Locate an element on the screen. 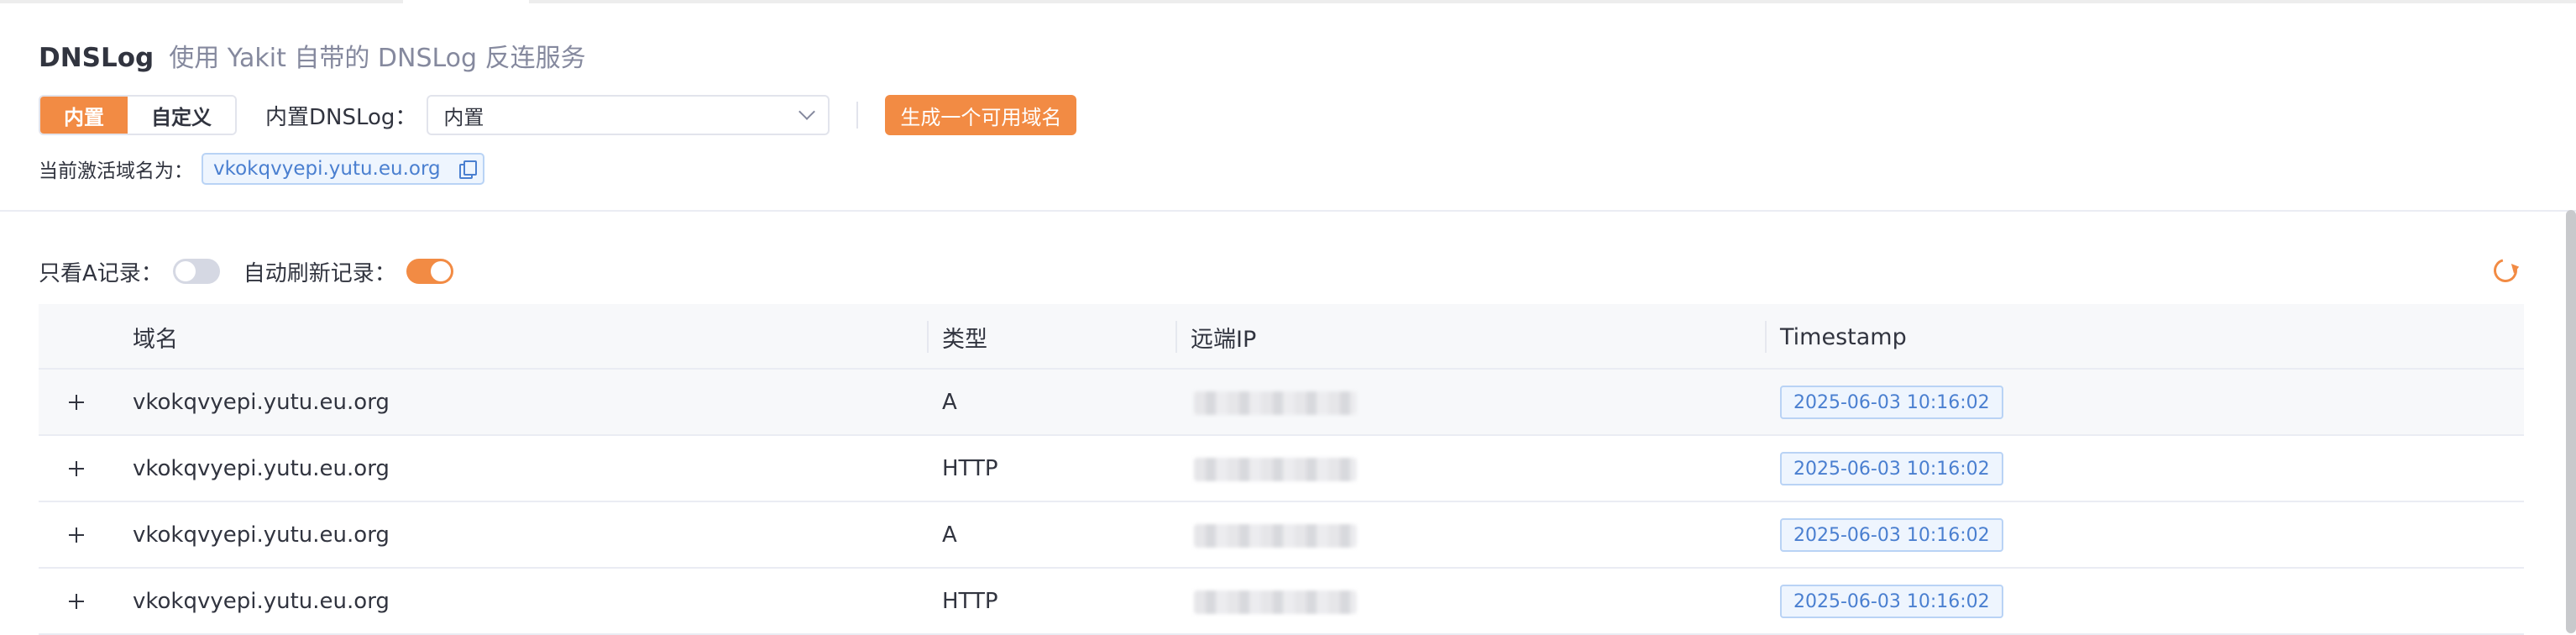  active-domain-row: 当前激活域名为： vkokqvyepi.yutu.eu.org is located at coordinates (261, 169).